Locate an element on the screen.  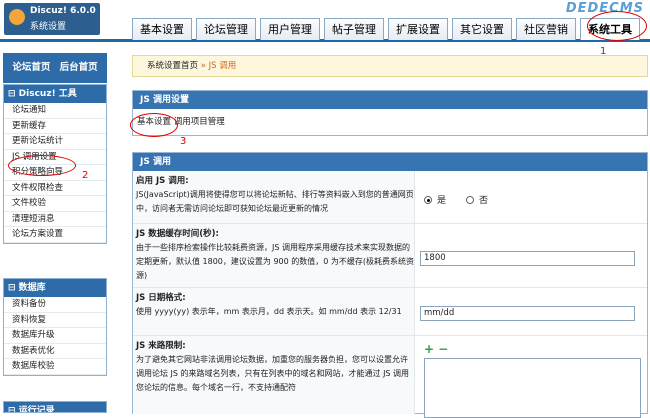
tab-community-marketing: 社区营销 is located at coordinates (546, 29).